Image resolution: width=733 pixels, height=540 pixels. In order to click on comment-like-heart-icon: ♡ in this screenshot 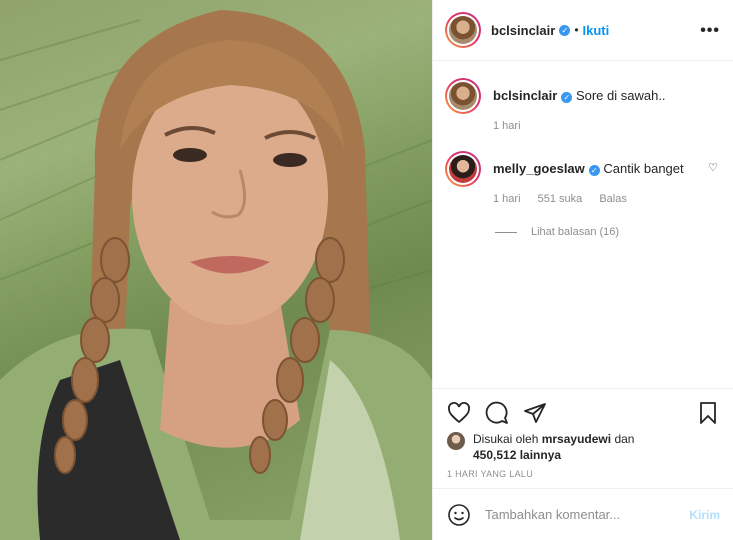, I will do `click(713, 167)`.